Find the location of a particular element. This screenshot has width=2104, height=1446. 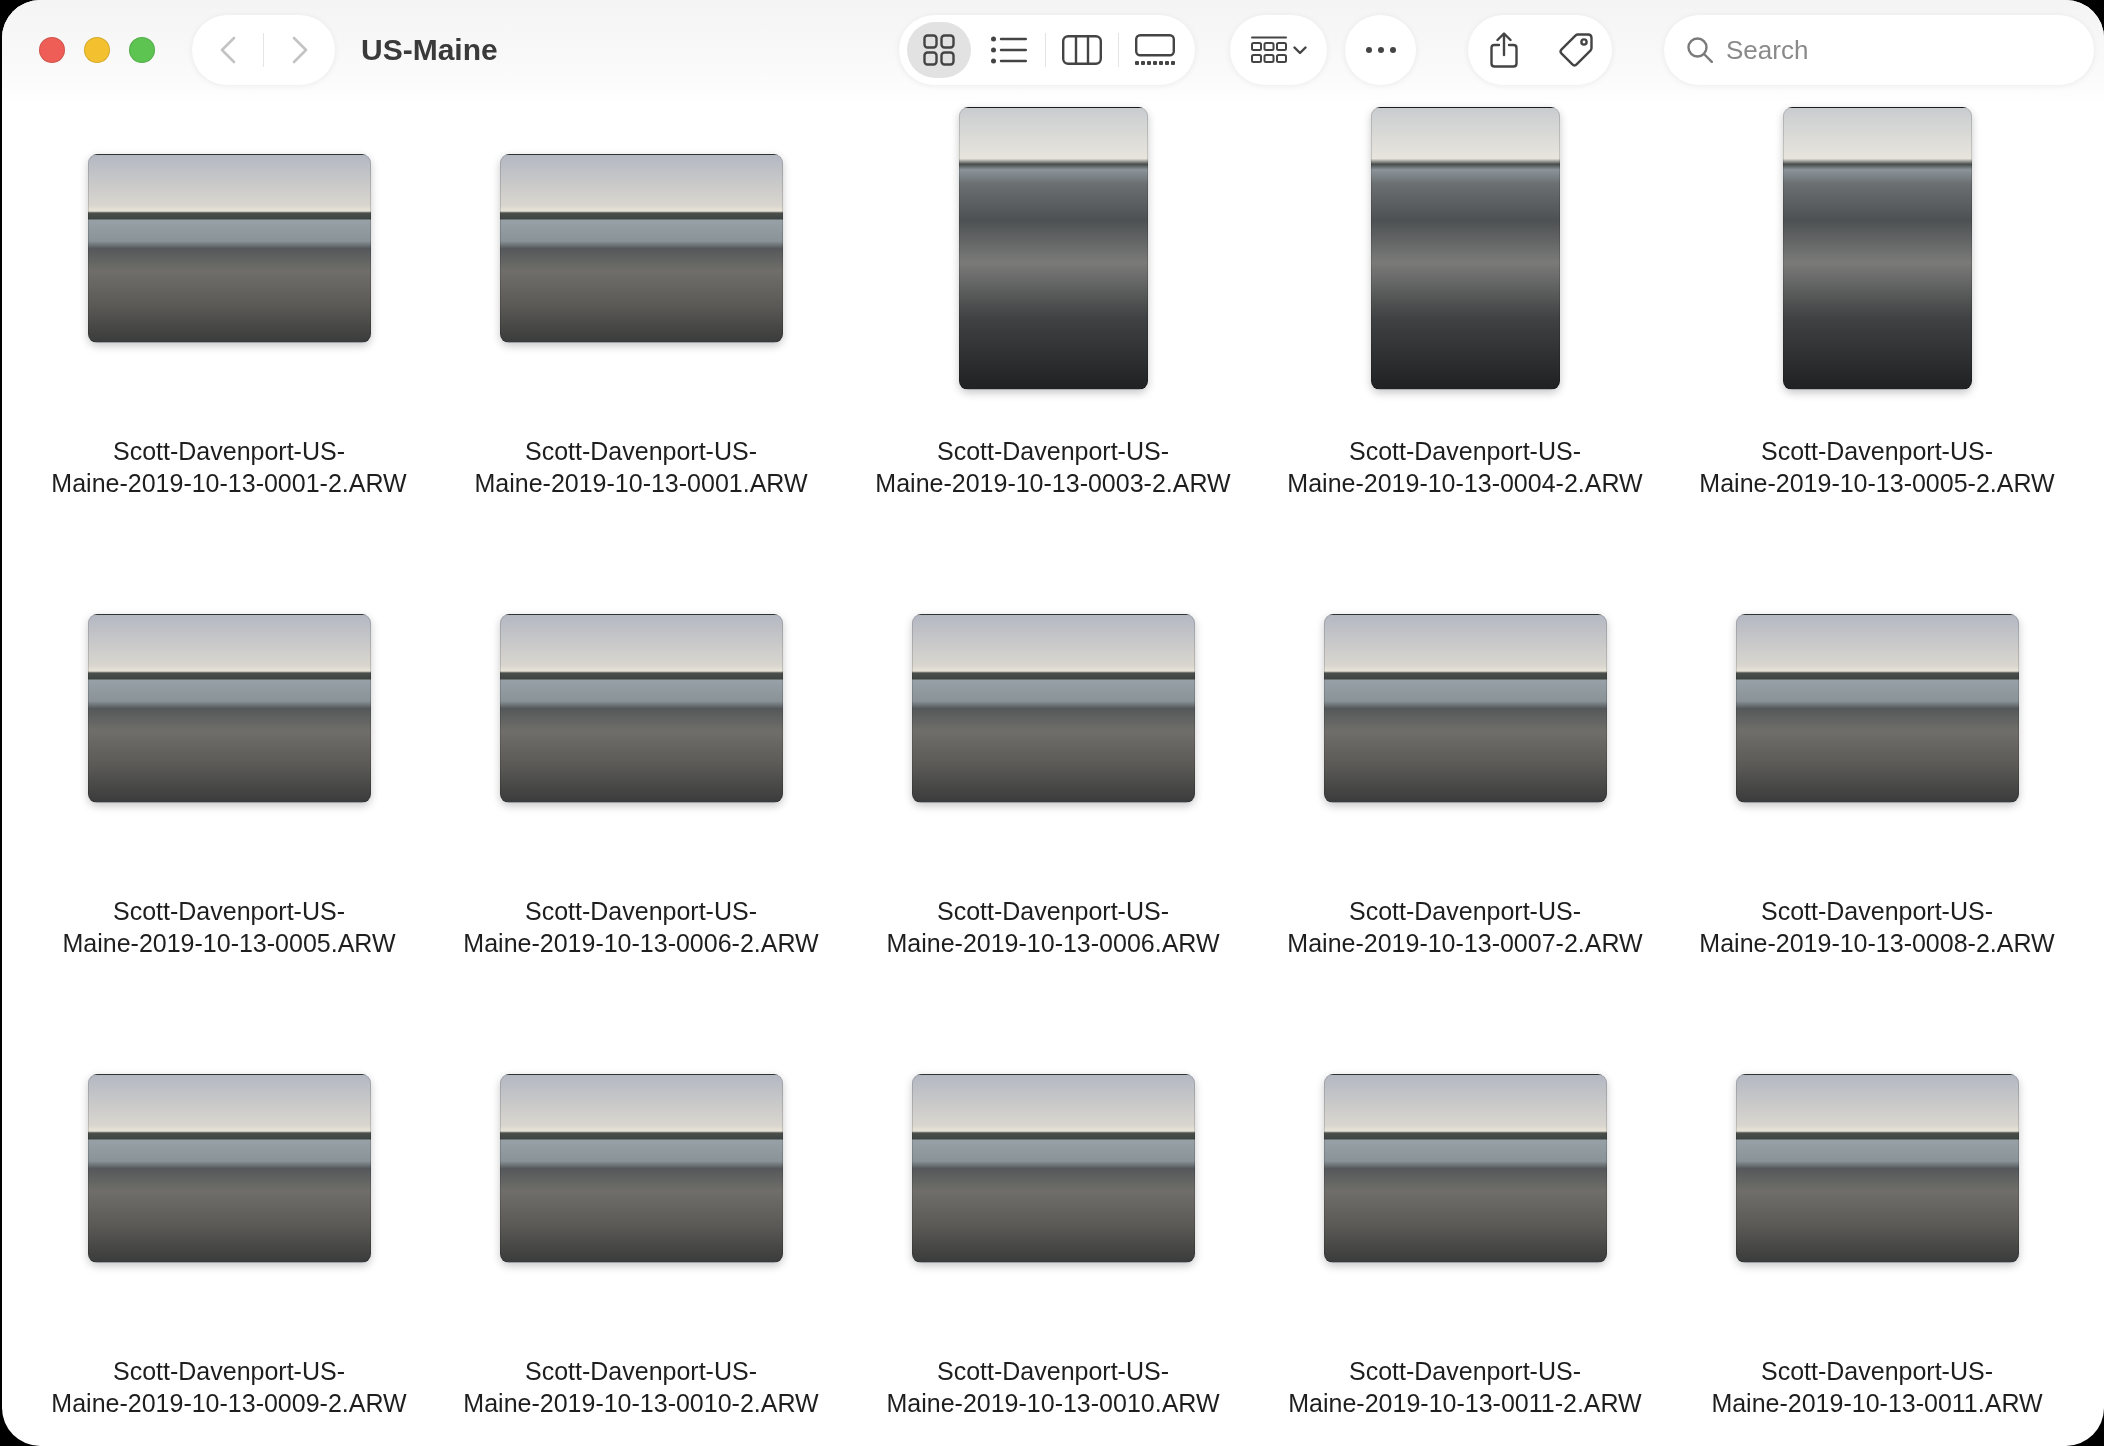

file-name: Scott-Davenport-US- Maine-2019-10-13-0001.ARW is located at coordinates (641, 467).